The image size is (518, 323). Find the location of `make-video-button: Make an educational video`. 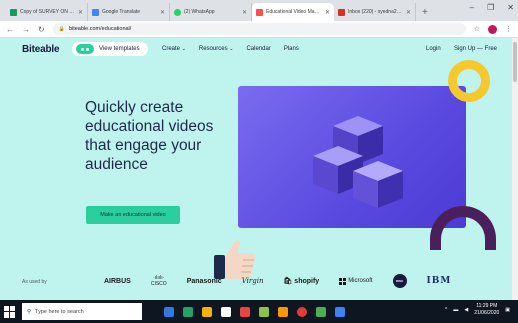

make-video-button: Make an educational video is located at coordinates (133, 215).